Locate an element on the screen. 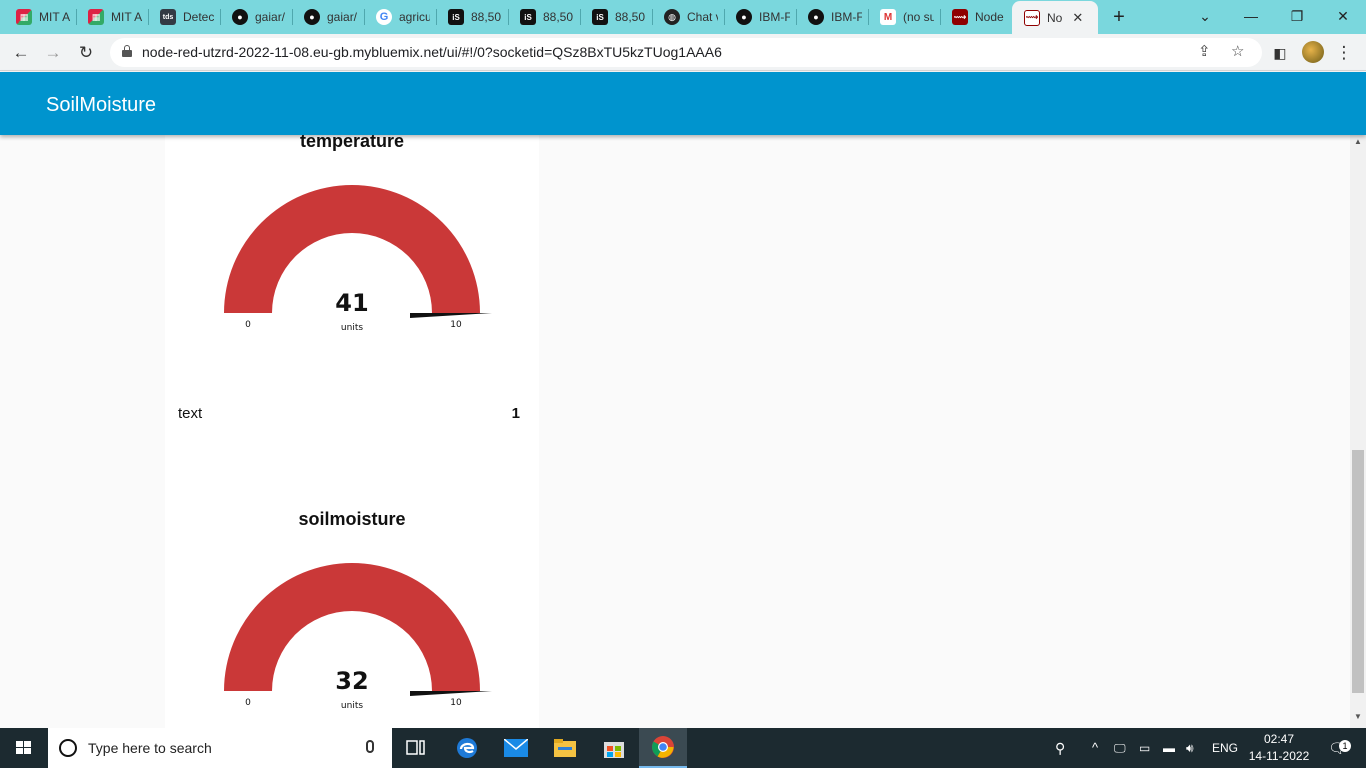 The height and width of the screenshot is (768, 1366). gauge-min-label: 0 is located at coordinates (248, 703).